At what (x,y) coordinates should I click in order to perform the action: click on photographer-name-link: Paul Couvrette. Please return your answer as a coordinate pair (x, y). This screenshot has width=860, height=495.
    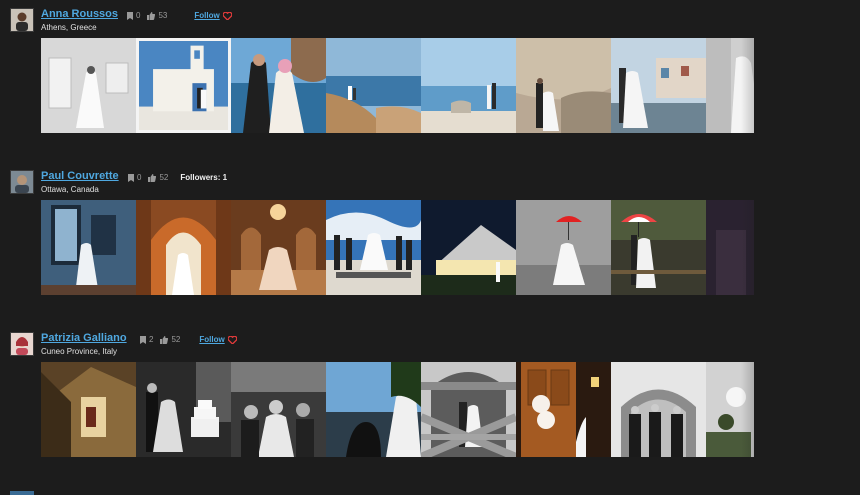
    Looking at the image, I should click on (80, 176).